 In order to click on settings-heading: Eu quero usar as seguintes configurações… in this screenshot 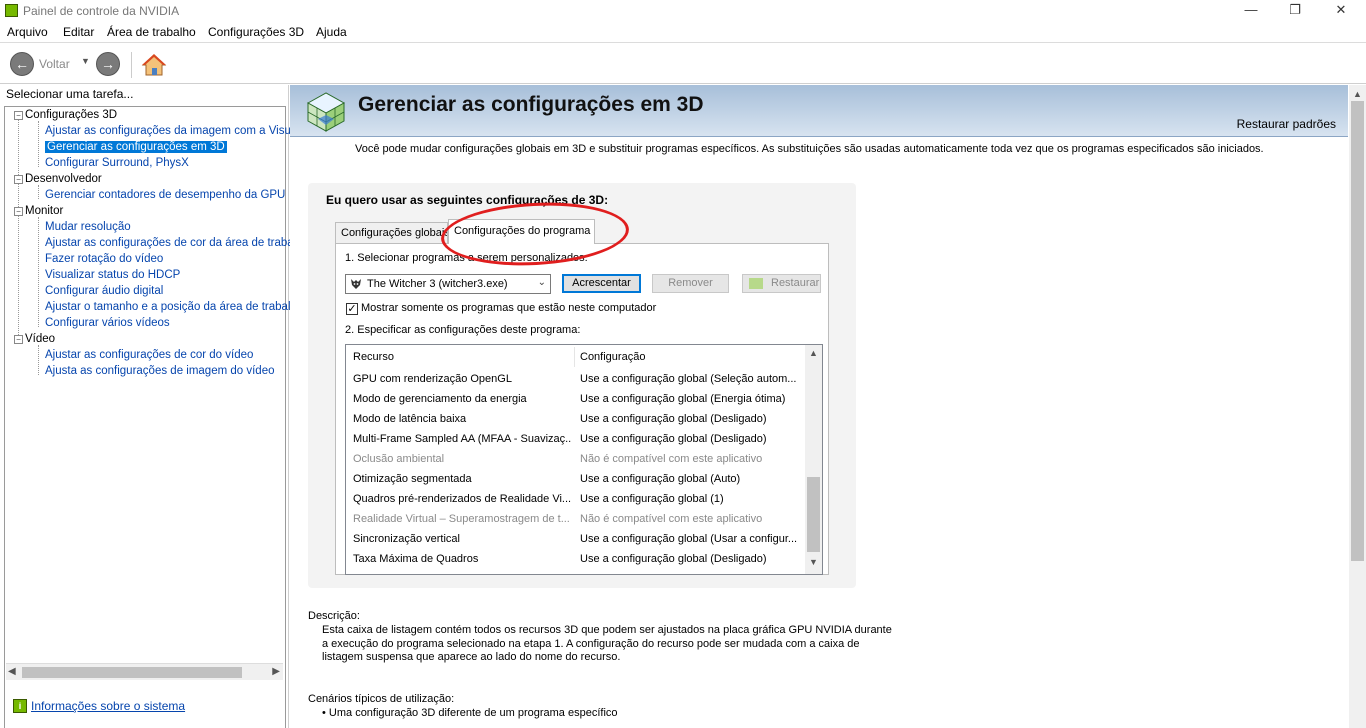, I will do `click(467, 200)`.